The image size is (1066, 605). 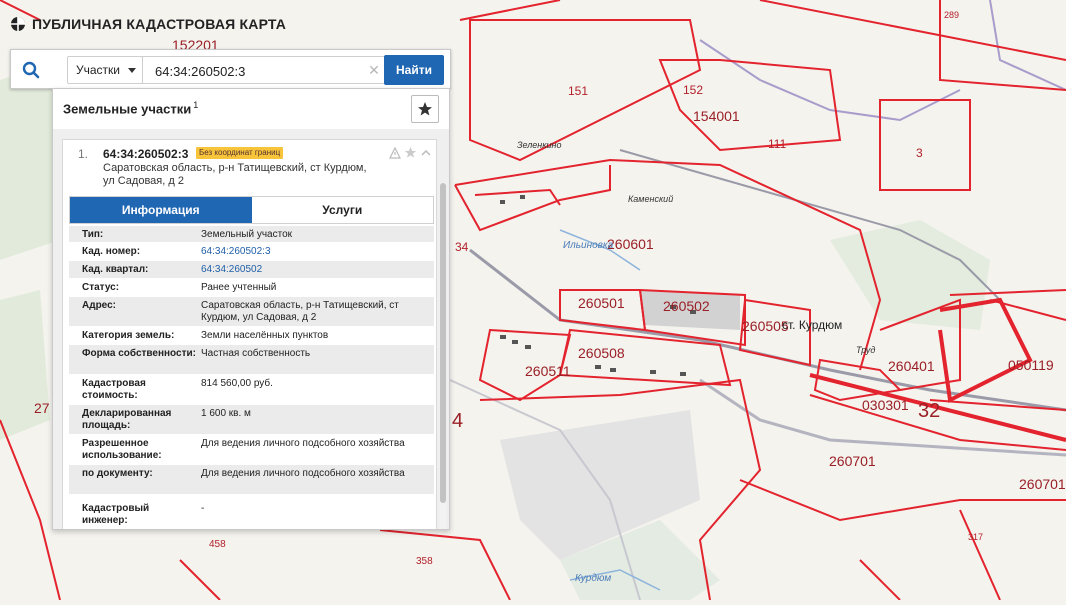 I want to click on property-key: Кад. квартал:, so click(x=115, y=269).